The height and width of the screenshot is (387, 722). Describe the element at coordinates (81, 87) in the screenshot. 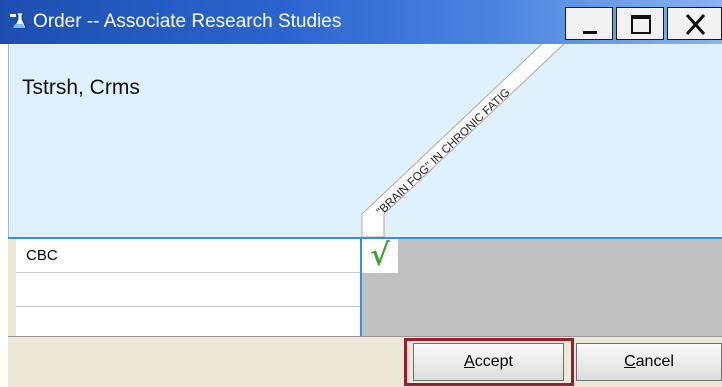

I see `patient-name: Tstrsh, Crms` at that location.